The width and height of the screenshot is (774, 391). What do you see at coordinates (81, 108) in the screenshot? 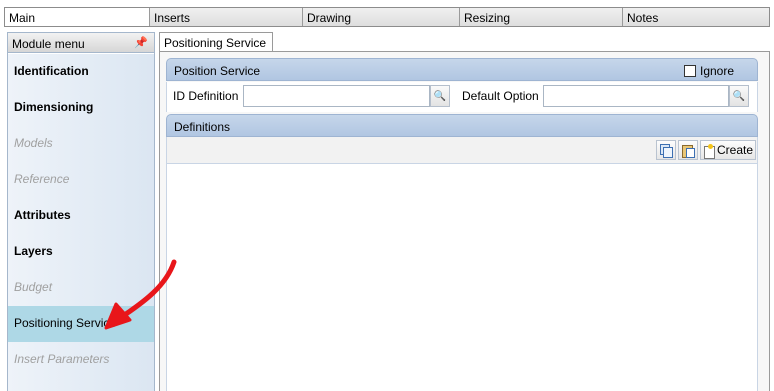
I see `module-item-dimensioning: Dimensioning` at bounding box center [81, 108].